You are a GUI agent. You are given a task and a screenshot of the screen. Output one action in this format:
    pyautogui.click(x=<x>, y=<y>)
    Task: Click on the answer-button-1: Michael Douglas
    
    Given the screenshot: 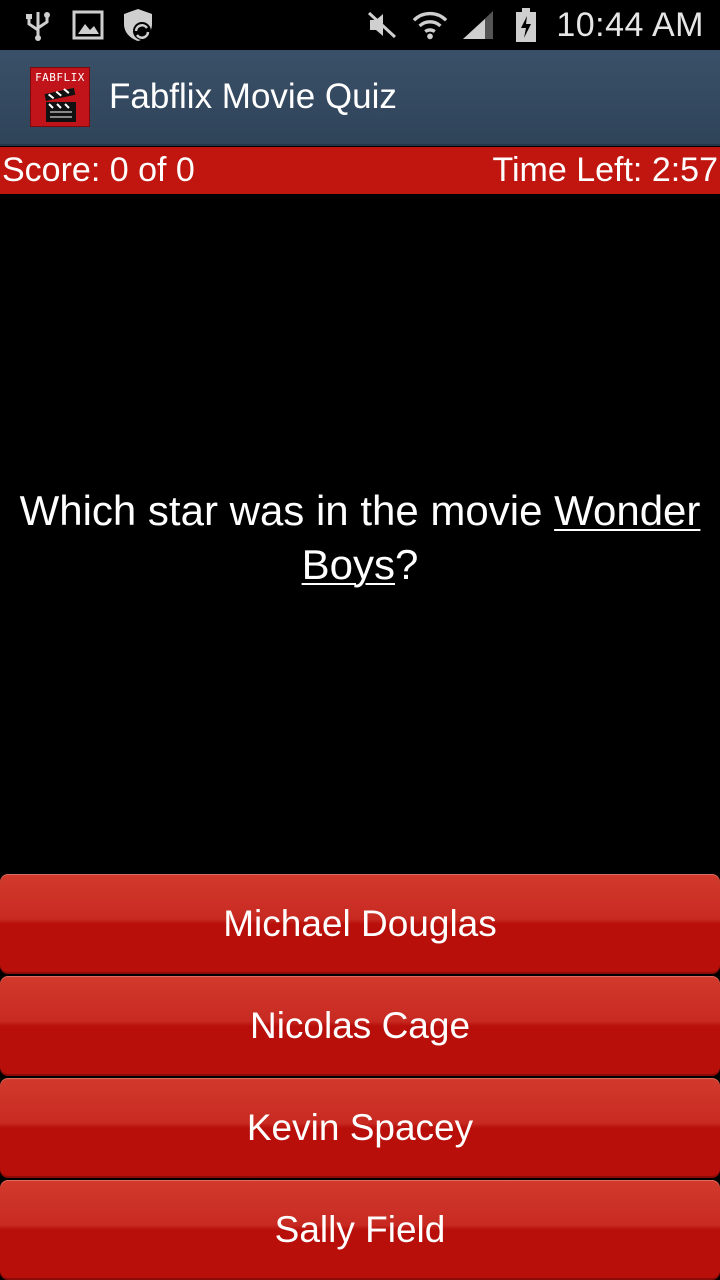 What is the action you would take?
    pyautogui.click(x=360, y=924)
    